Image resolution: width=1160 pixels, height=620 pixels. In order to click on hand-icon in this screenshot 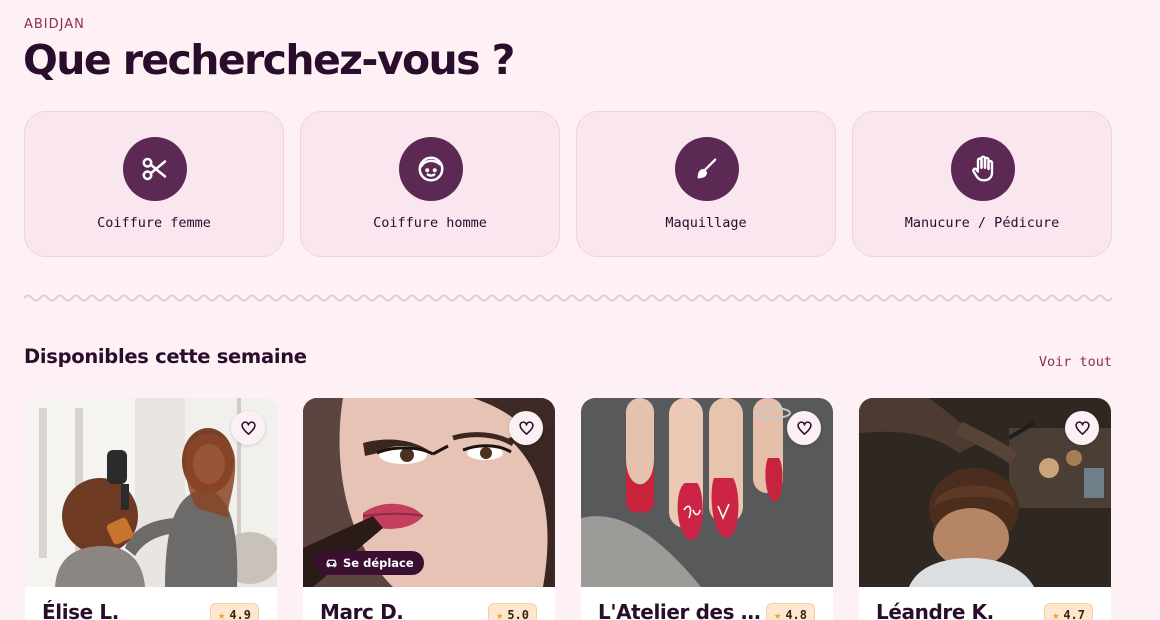, I will do `click(983, 169)`.